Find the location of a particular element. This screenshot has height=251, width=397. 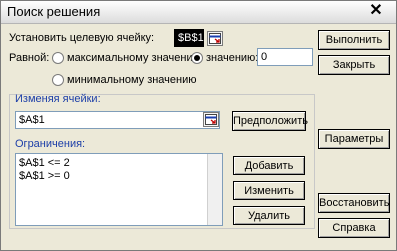

radio-value is located at coordinates (197, 58).